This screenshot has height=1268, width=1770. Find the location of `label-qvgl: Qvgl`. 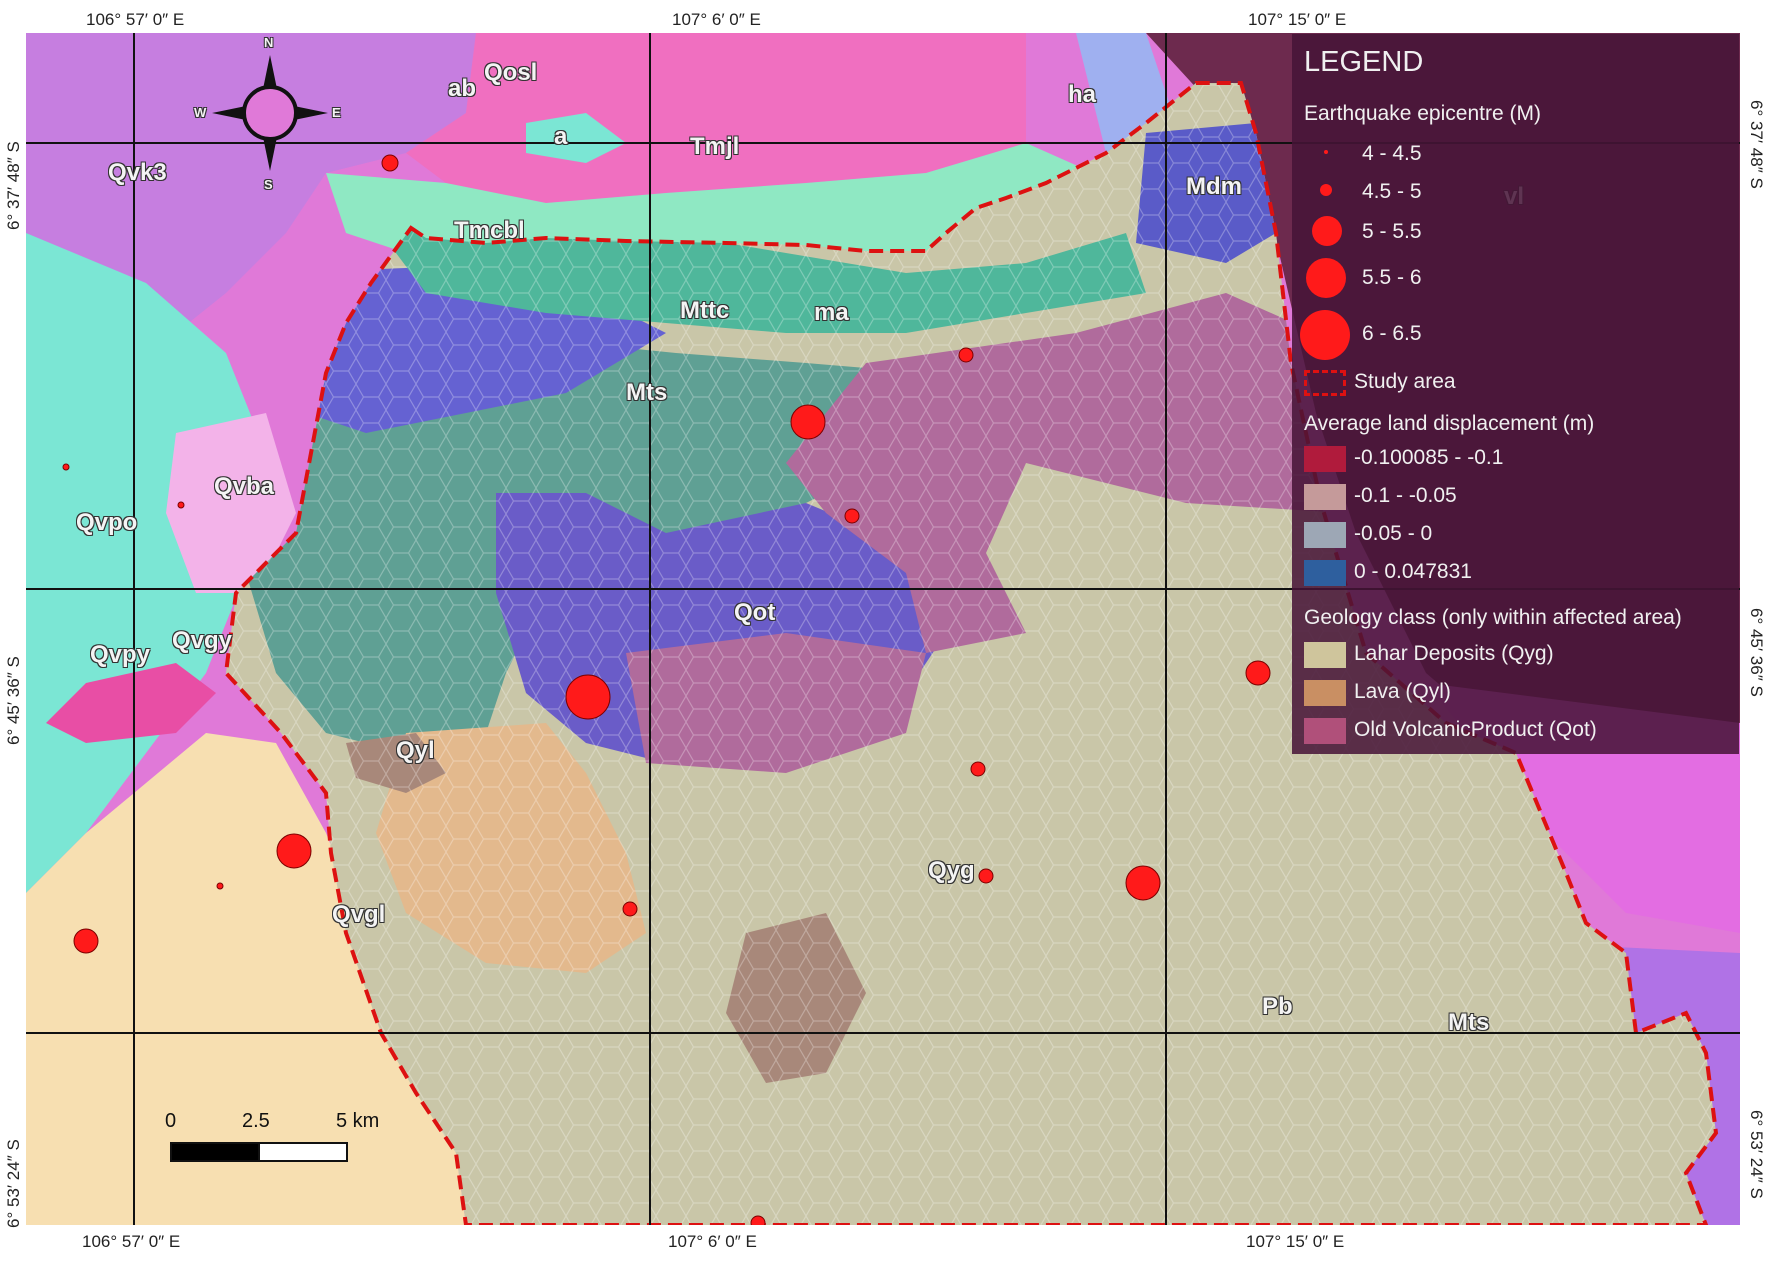

label-qvgl: Qvgl is located at coordinates (359, 914).